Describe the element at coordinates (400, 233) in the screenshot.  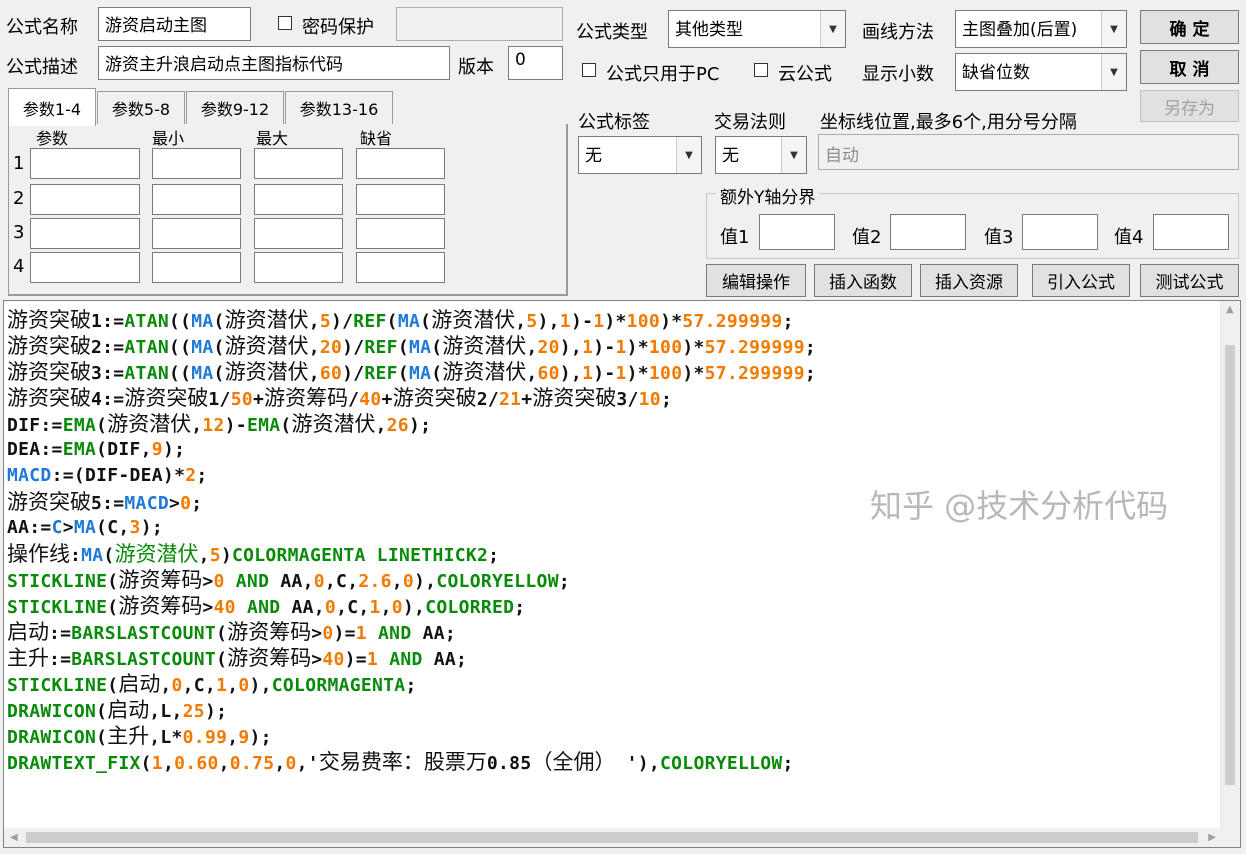
I see `param3-default` at that location.